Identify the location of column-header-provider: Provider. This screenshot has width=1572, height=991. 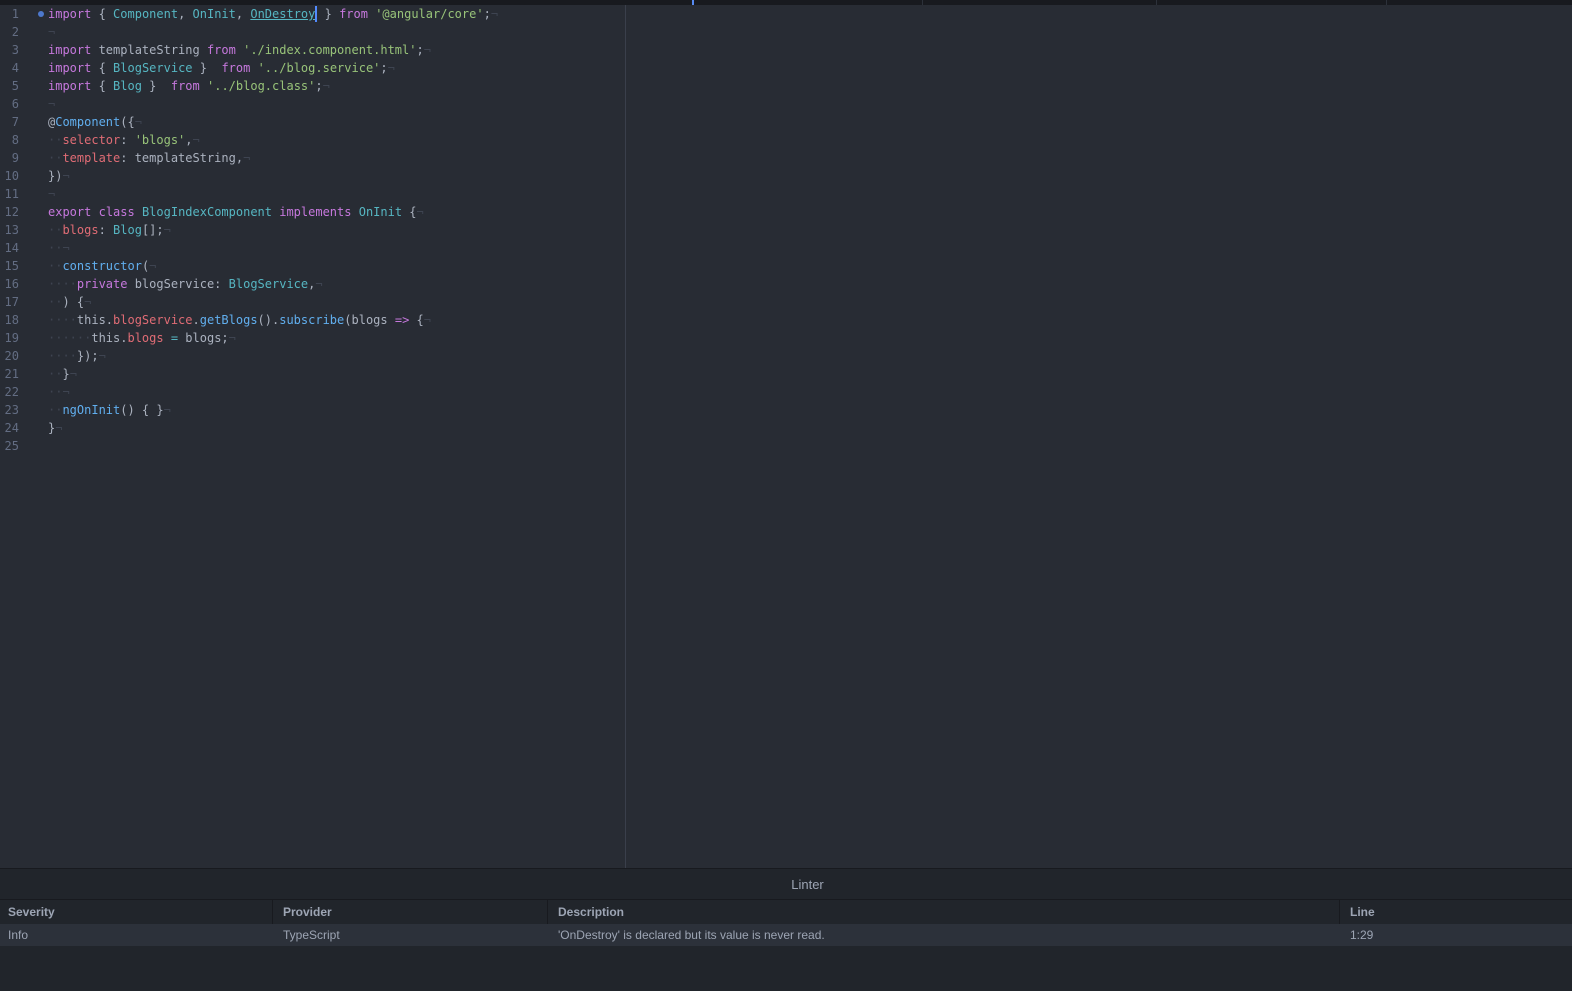
(411, 912).